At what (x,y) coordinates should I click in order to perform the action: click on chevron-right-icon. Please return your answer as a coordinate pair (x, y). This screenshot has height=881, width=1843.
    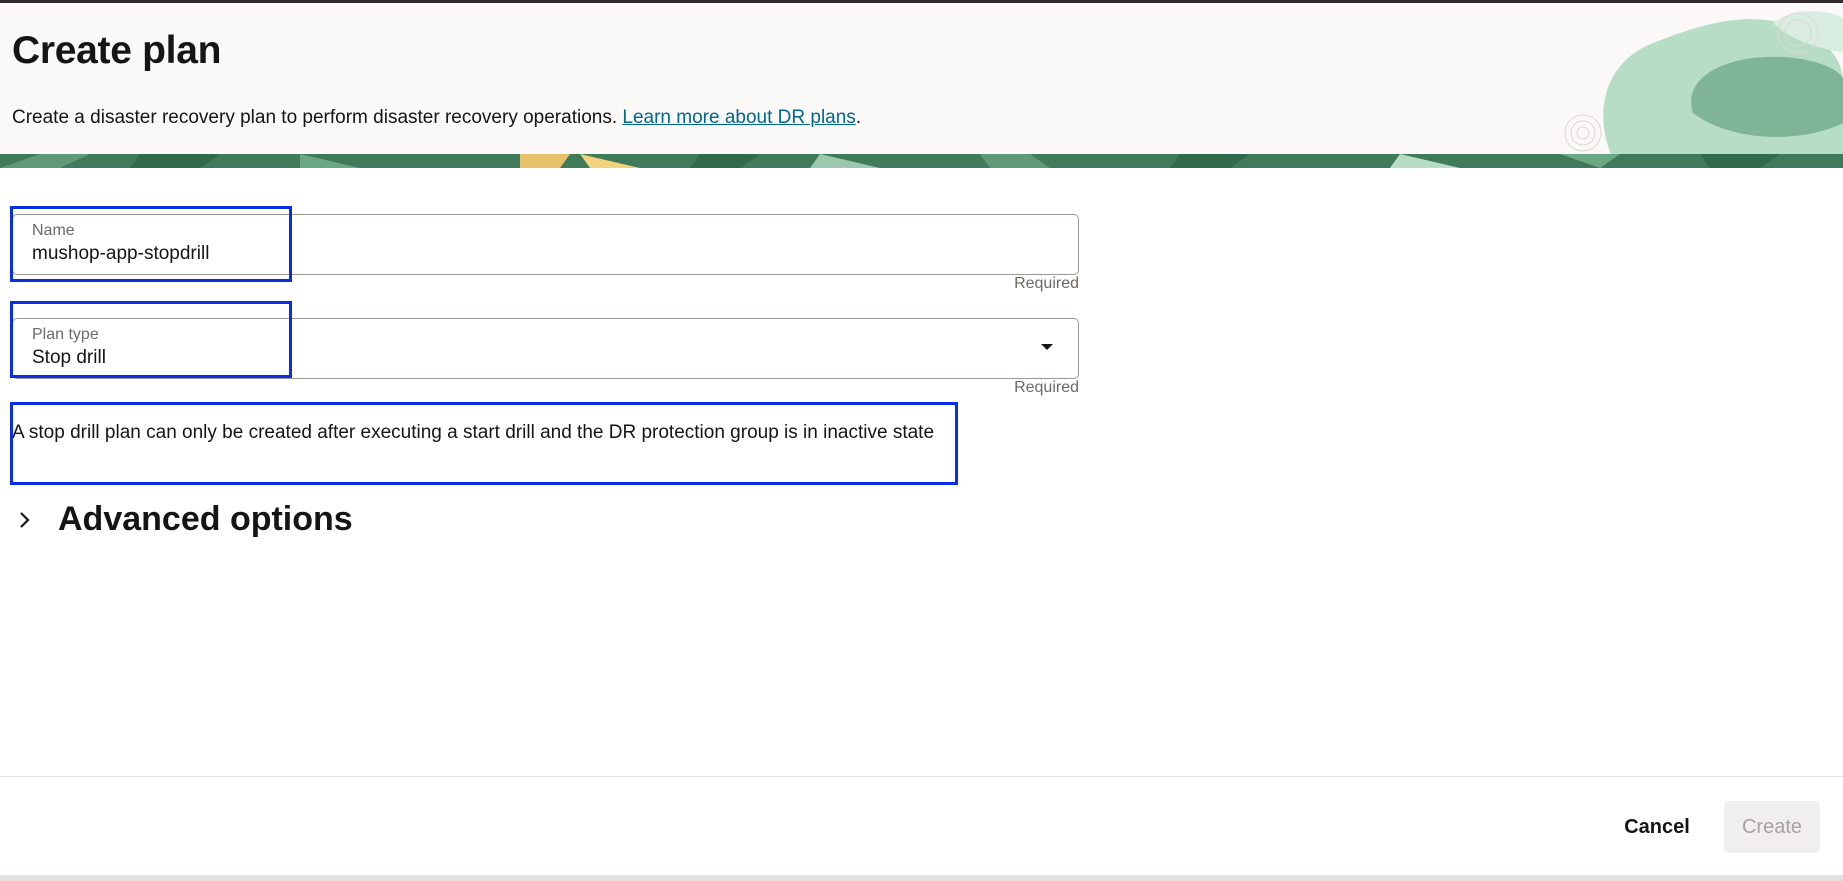
    Looking at the image, I should click on (25, 520).